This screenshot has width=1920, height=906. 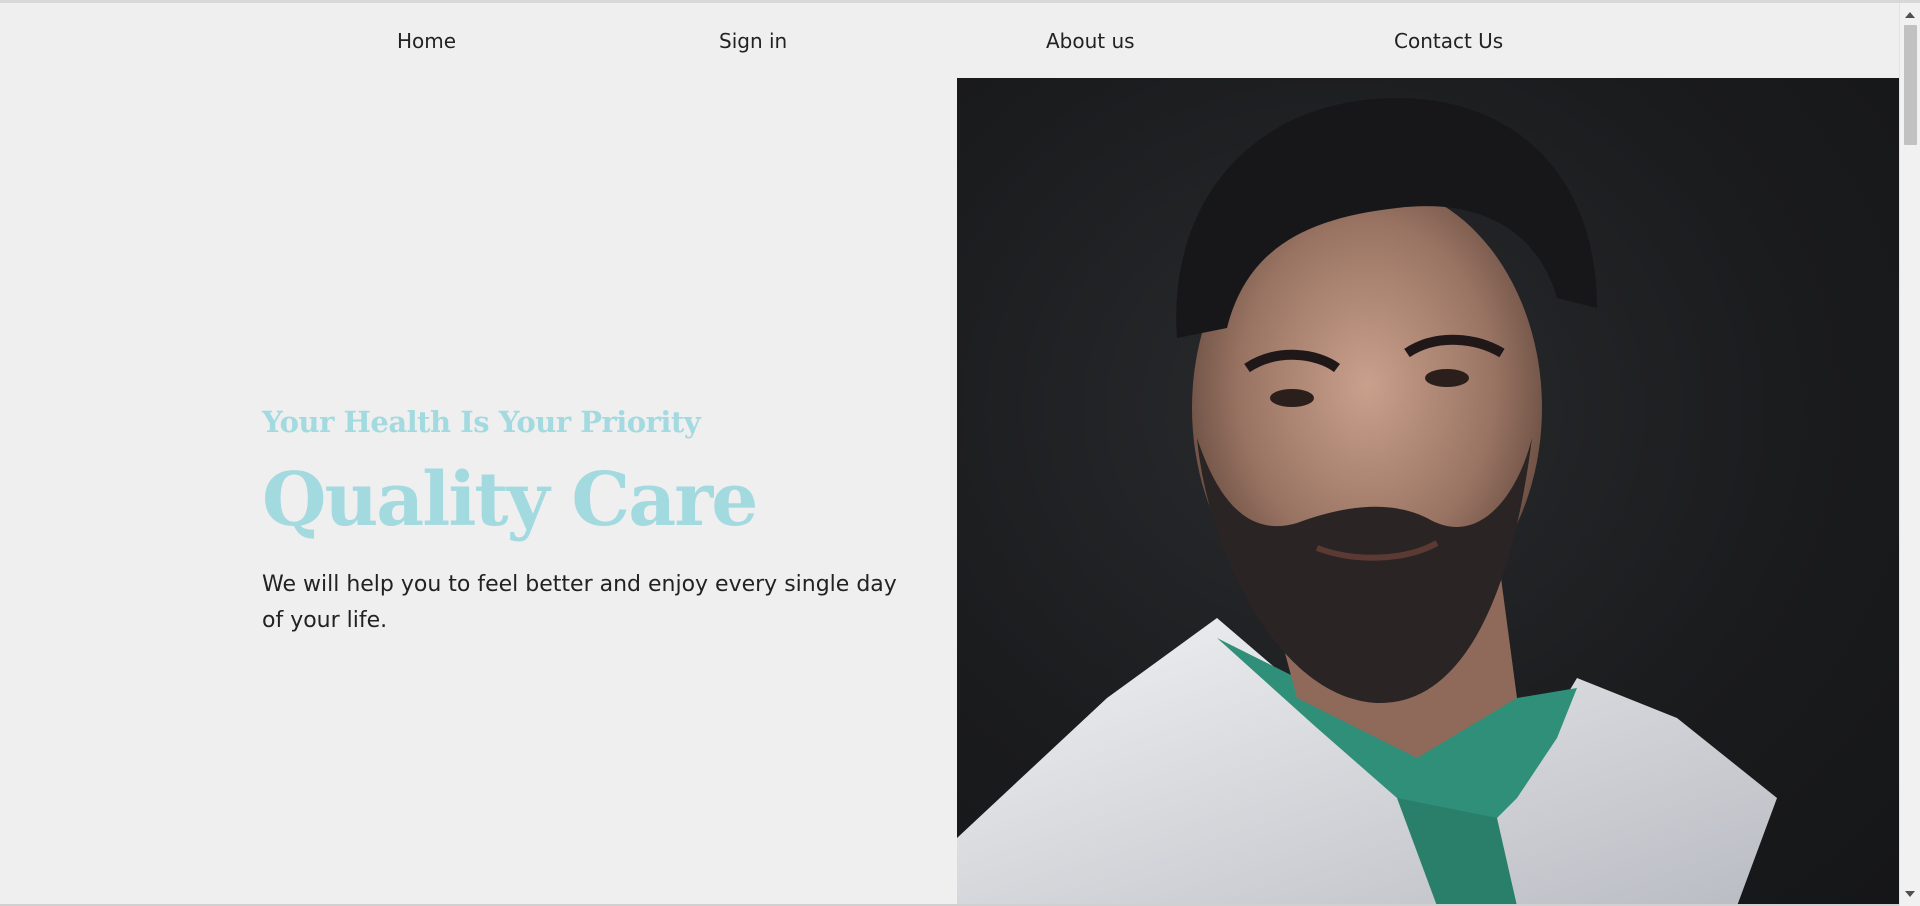 What do you see at coordinates (510, 500) in the screenshot?
I see `hero-headline: Quality Care` at bounding box center [510, 500].